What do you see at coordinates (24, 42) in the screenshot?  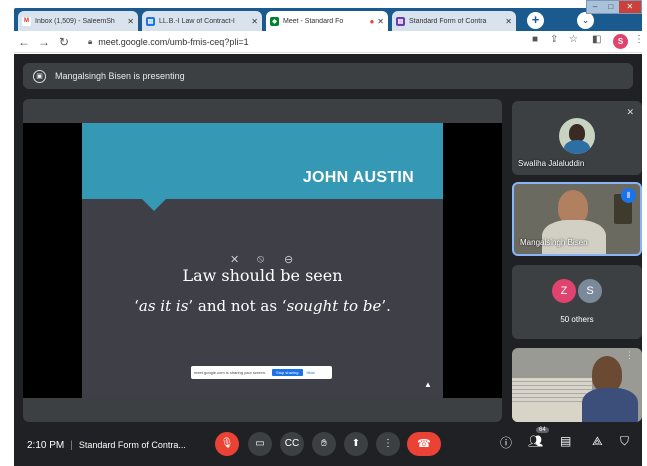 I see `back-icon: ←` at bounding box center [24, 42].